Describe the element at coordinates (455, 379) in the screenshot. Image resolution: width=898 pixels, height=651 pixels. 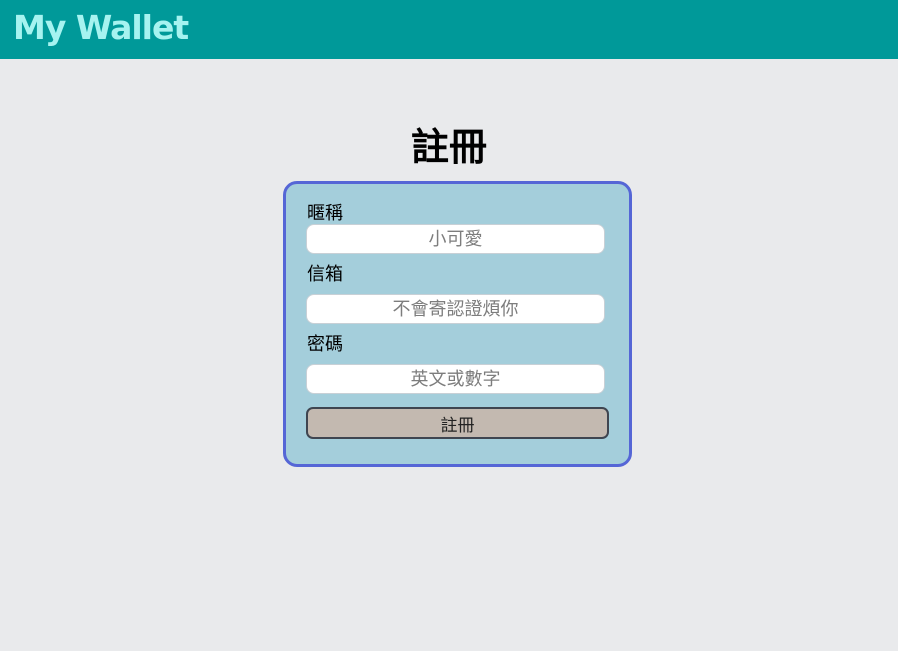
I see `password-input` at that location.